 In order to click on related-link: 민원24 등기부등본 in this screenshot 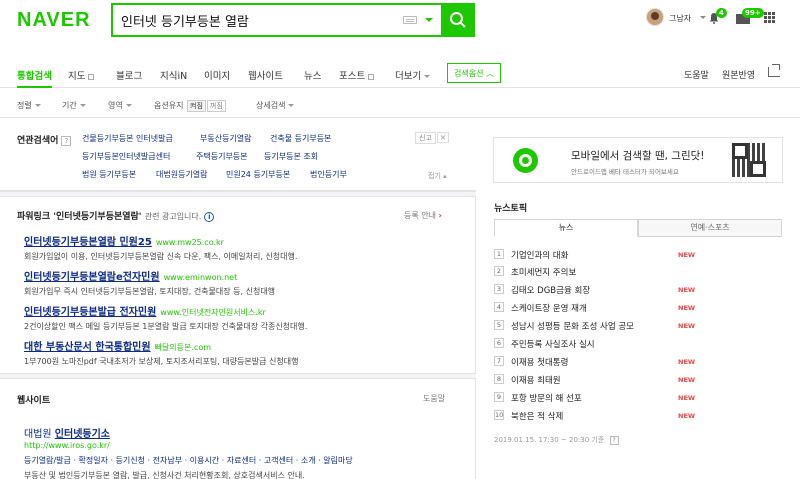, I will do `click(258, 174)`.